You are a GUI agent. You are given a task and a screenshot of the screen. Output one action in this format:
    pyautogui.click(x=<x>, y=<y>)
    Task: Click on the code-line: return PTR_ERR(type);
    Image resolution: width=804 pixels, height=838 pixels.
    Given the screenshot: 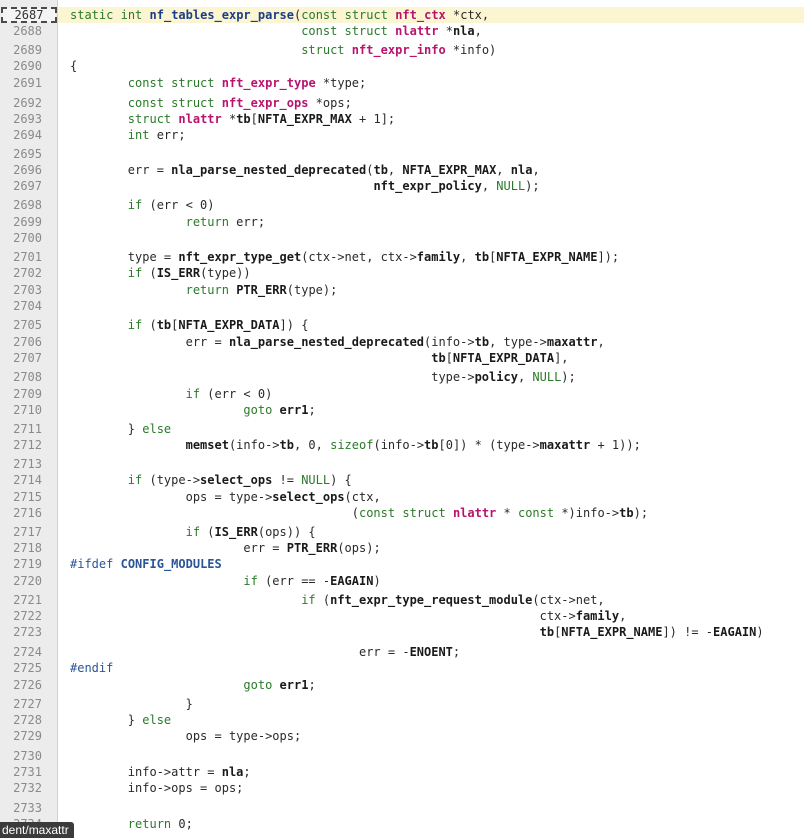 What is the action you would take?
    pyautogui.click(x=204, y=290)
    